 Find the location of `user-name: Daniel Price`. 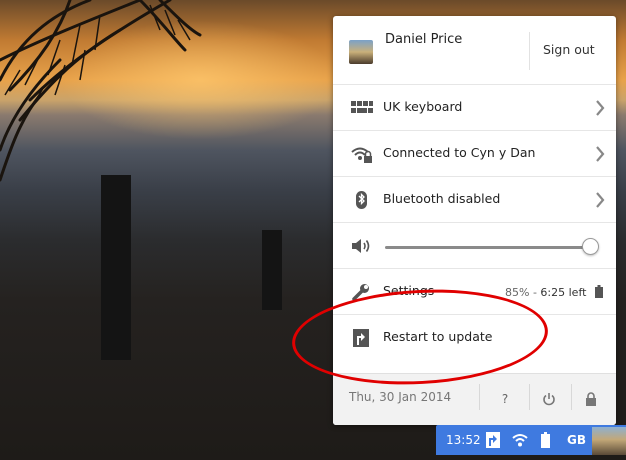

user-name: Daniel Price is located at coordinates (424, 39).